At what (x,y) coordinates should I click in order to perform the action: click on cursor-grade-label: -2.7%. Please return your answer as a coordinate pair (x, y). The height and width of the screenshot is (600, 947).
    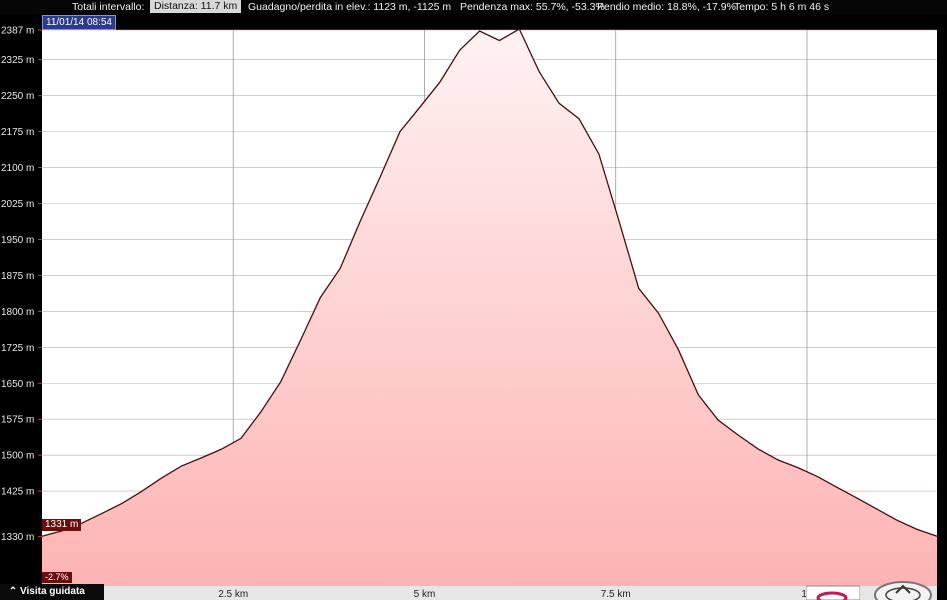
    Looking at the image, I should click on (57, 577).